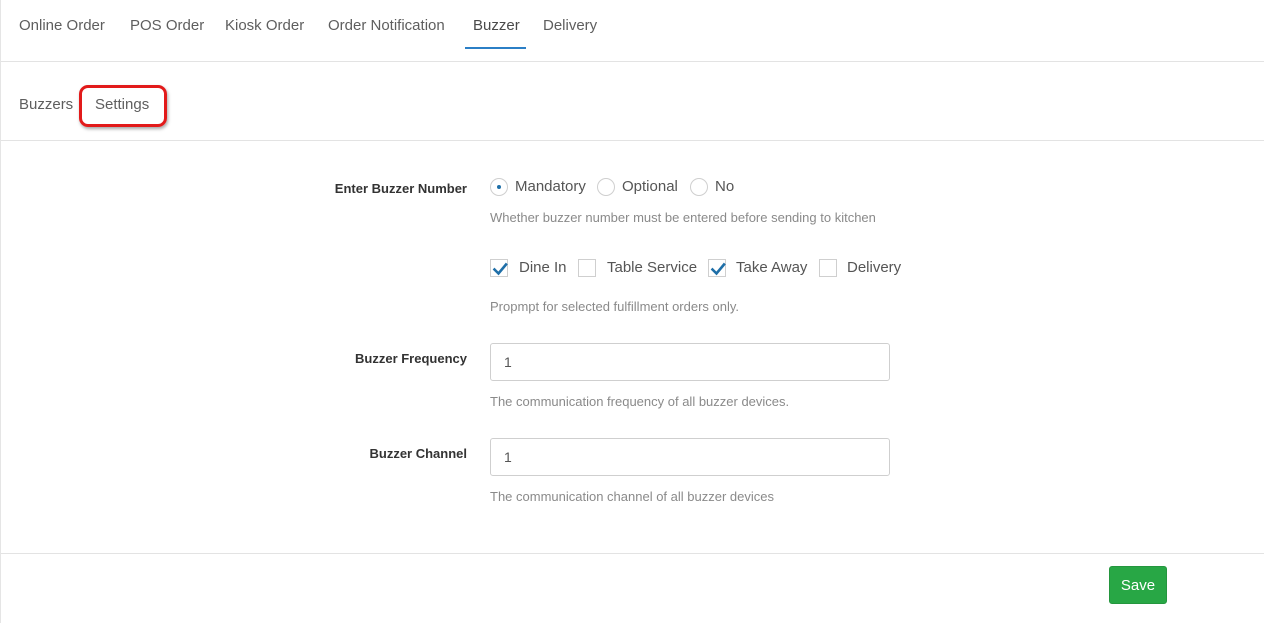 This screenshot has height=623, width=1264. I want to click on footer-divider, so click(632, 553).